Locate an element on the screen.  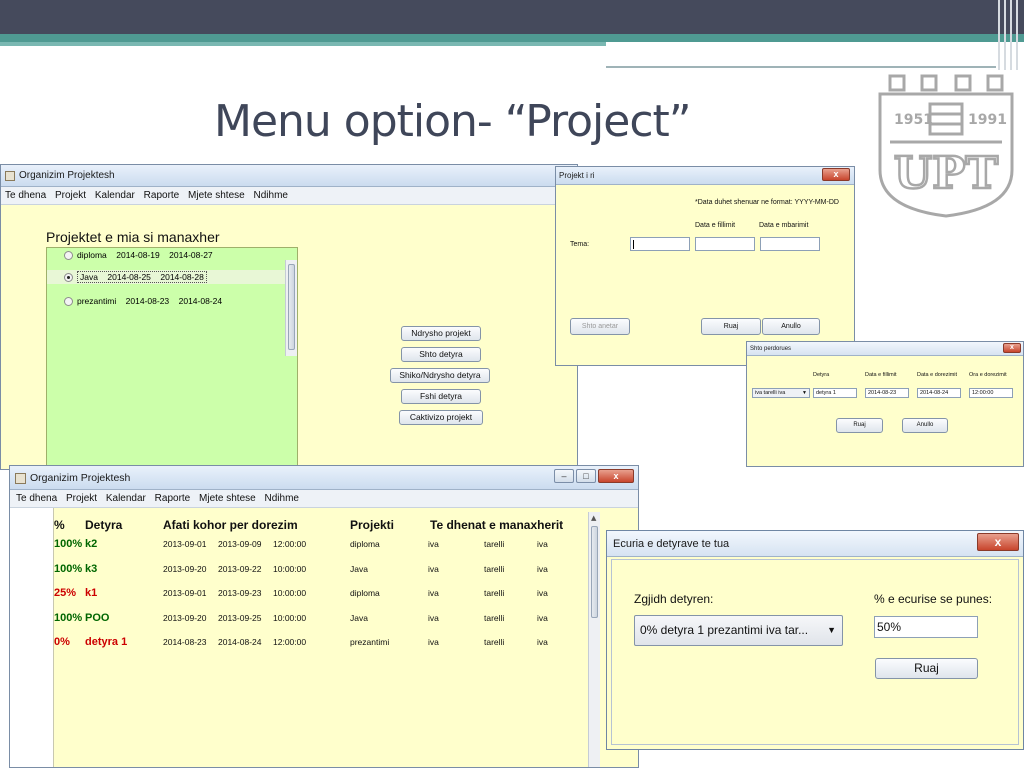
project-row-java: Java 2014-08-25 2014-08-28 is located at coordinates (167, 277).